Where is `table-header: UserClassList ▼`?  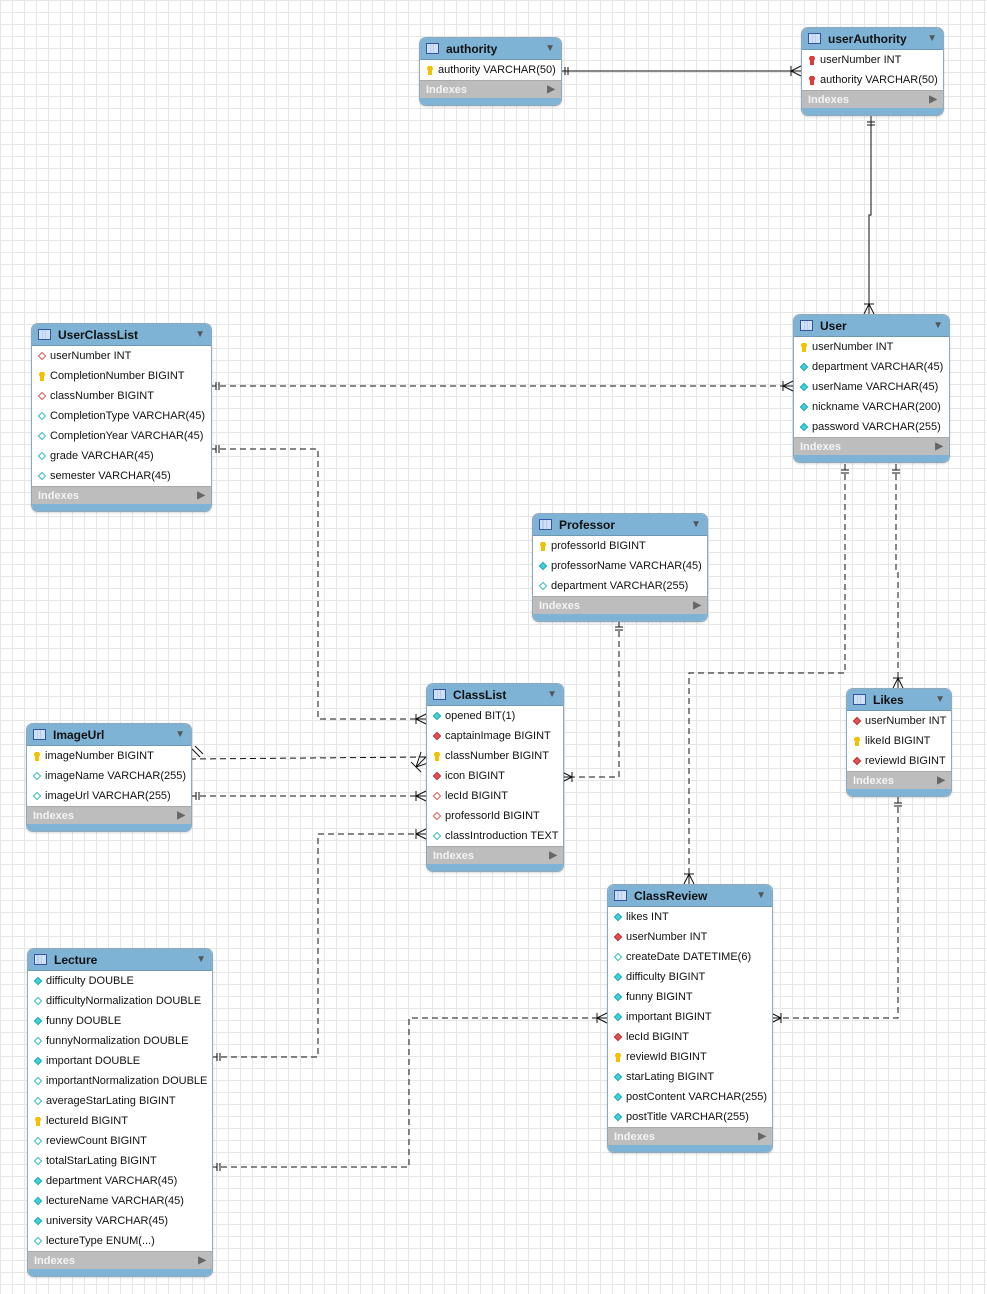 table-header: UserClassList ▼ is located at coordinates (121, 335).